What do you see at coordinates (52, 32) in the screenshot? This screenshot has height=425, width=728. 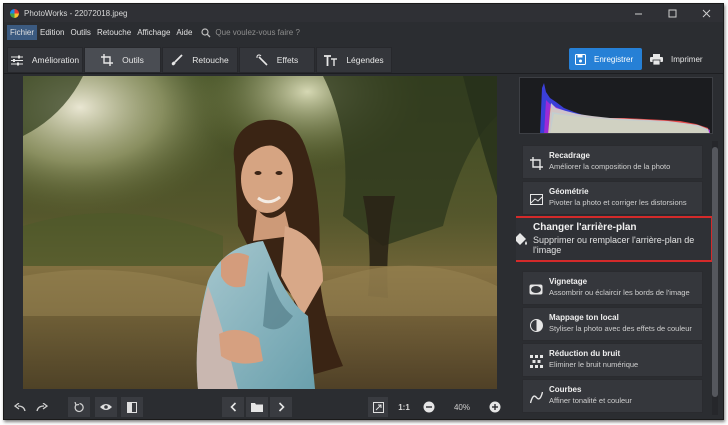 I see `menu-edition: Edition` at bounding box center [52, 32].